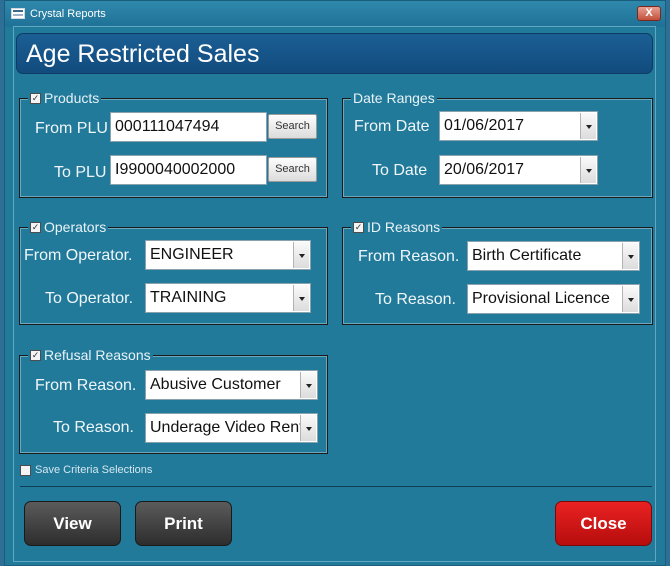 The width and height of the screenshot is (670, 566). I want to click on products-checkbox: ✓, so click(35, 98).